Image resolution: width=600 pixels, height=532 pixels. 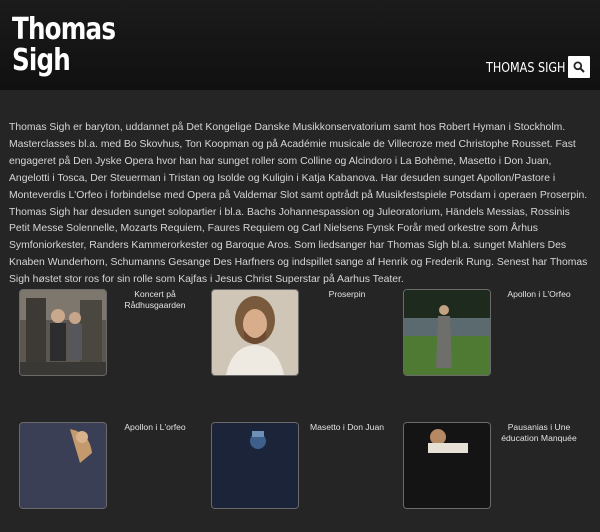 I want to click on nav-link-thomas-sigh: THOMAS SIGH, so click(x=525, y=68).